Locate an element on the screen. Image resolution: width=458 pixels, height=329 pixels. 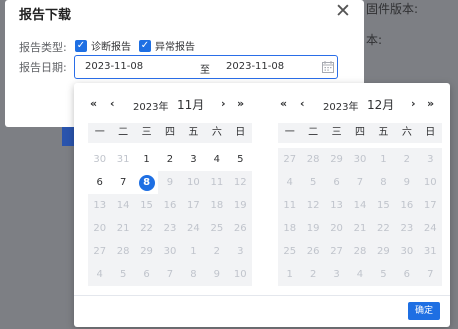
date-range-input: 2023-11-08 至 2023-11-08 is located at coordinates (206, 67).